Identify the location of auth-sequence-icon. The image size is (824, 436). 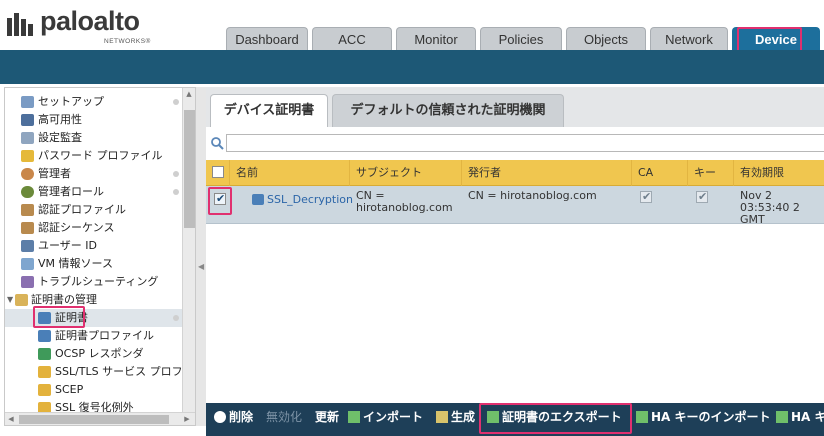
(27, 228).